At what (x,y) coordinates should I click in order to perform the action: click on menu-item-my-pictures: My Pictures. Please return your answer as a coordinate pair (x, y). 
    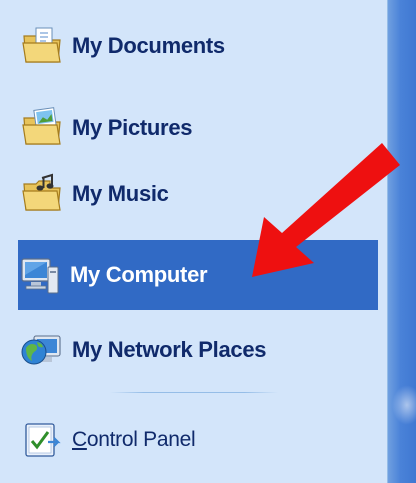
    Looking at the image, I should click on (199, 128).